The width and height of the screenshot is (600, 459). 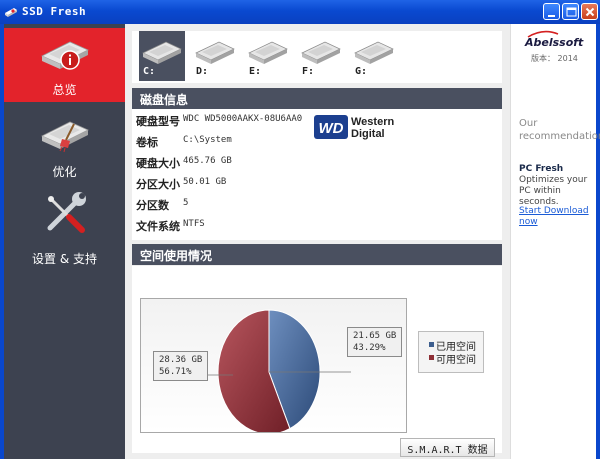 What do you see at coordinates (64, 259) in the screenshot?
I see `sidebar-item-label: 设置 & 支持` at bounding box center [64, 259].